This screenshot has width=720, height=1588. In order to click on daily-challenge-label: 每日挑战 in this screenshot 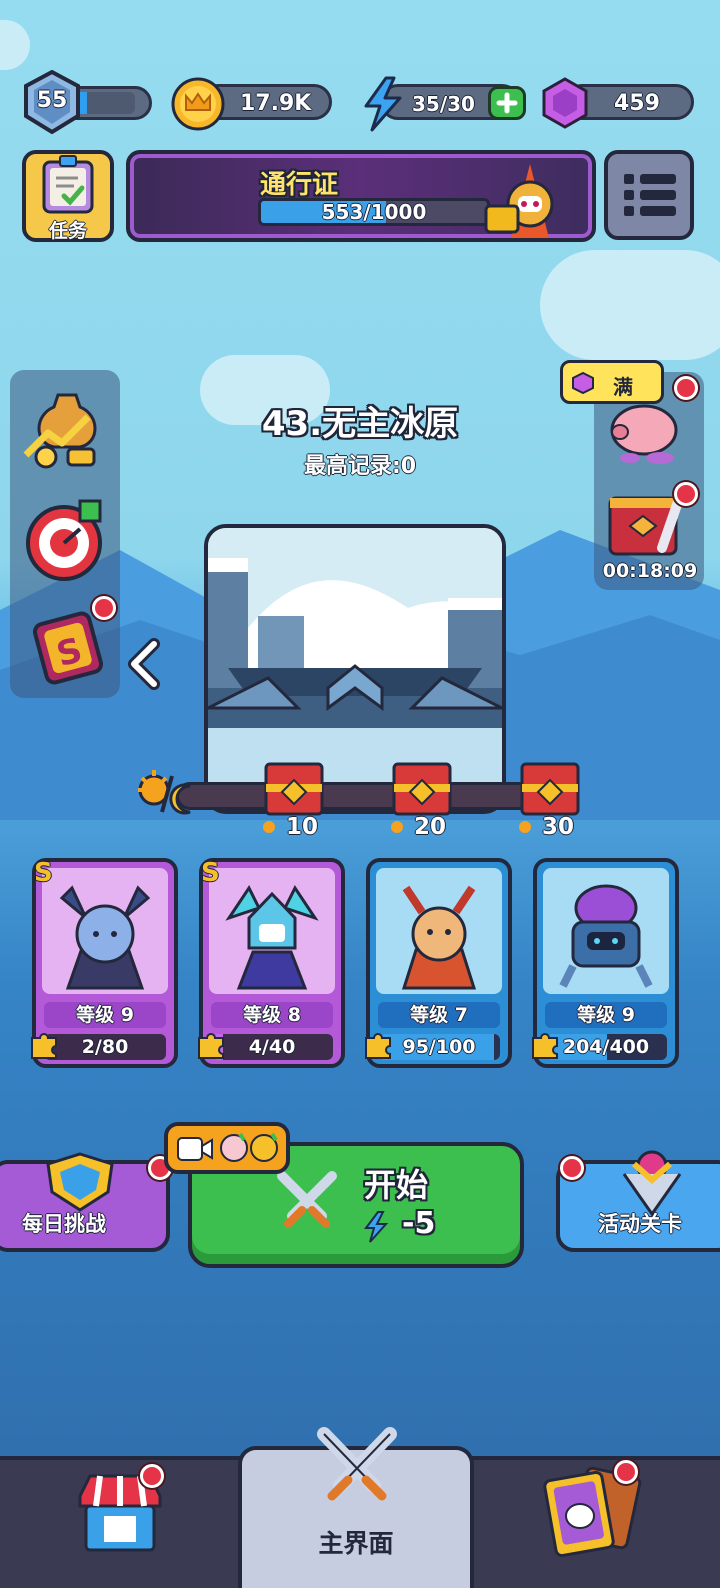, I will do `click(64, 1224)`.